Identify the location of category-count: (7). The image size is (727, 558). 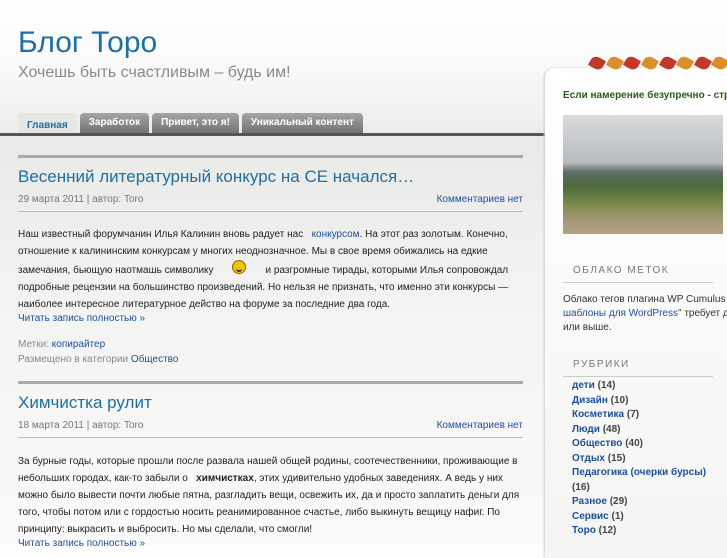
(633, 414).